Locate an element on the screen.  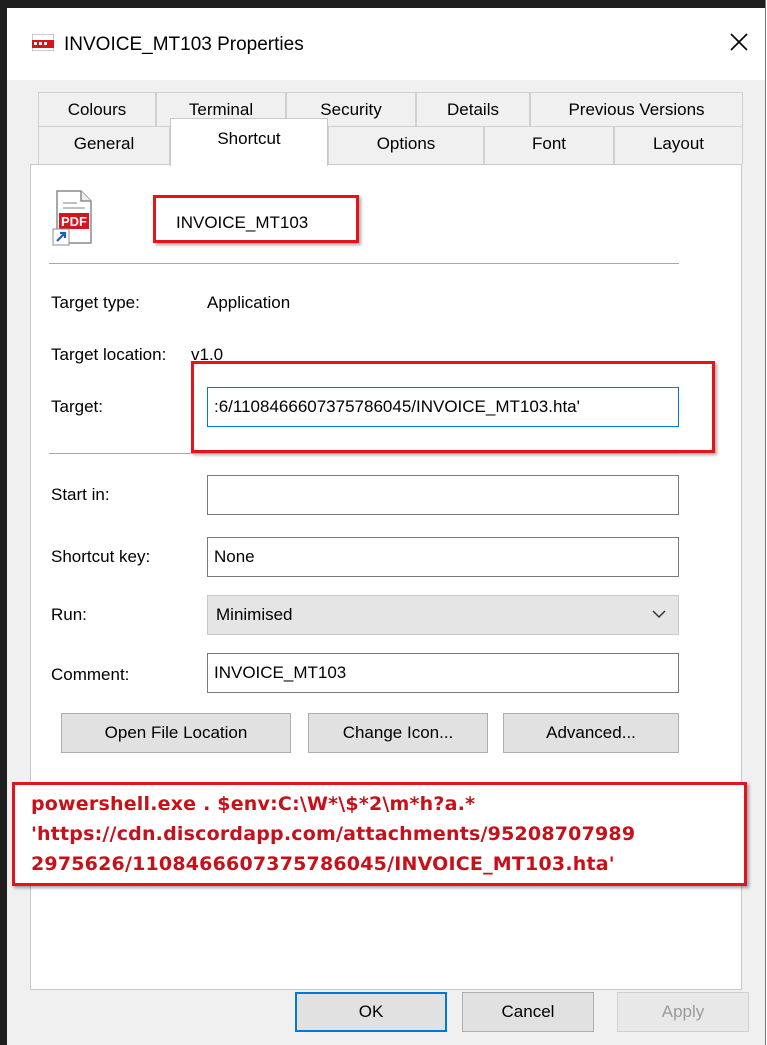
target-type-label: Target type: is located at coordinates (95, 302).